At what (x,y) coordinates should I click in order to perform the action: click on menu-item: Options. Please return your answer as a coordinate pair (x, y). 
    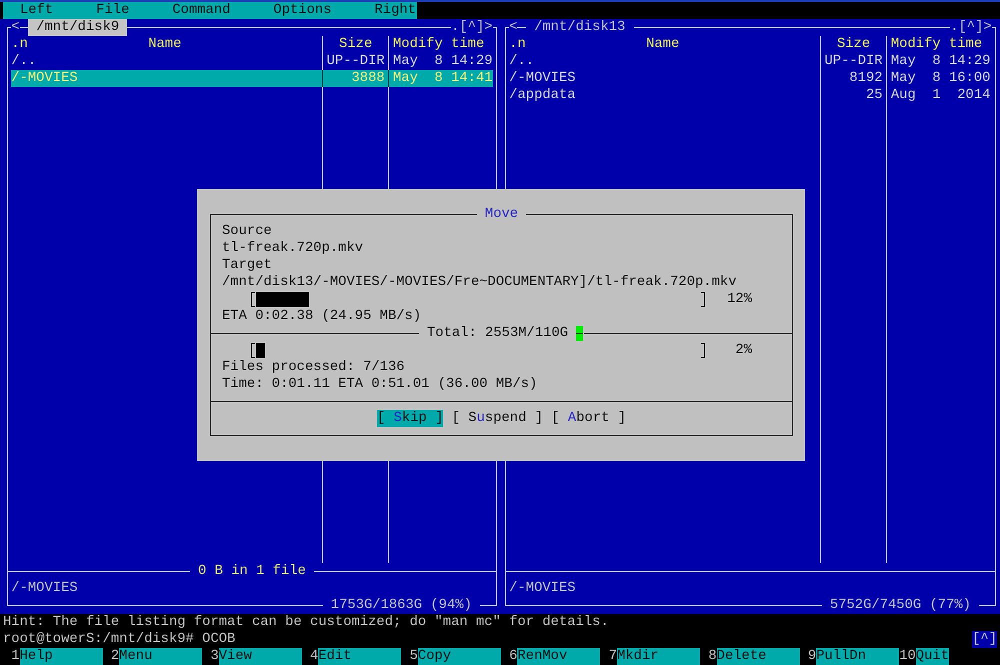
    Looking at the image, I should click on (302, 10).